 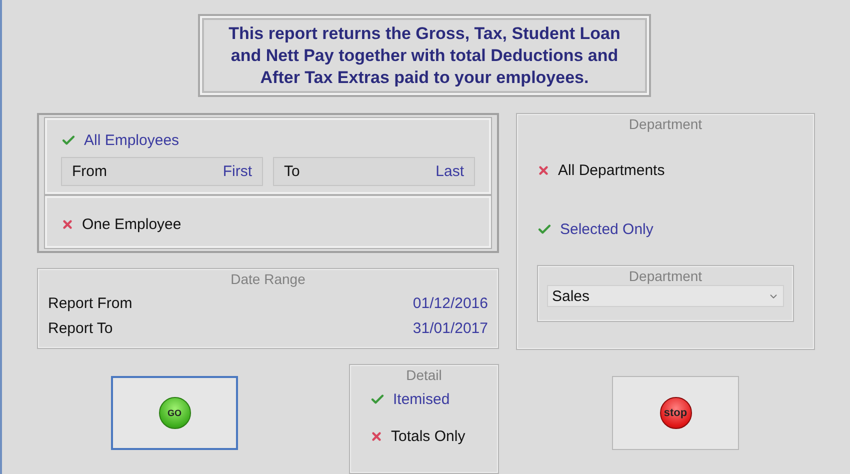 I want to click on option-label: Selected Only, so click(x=607, y=229).